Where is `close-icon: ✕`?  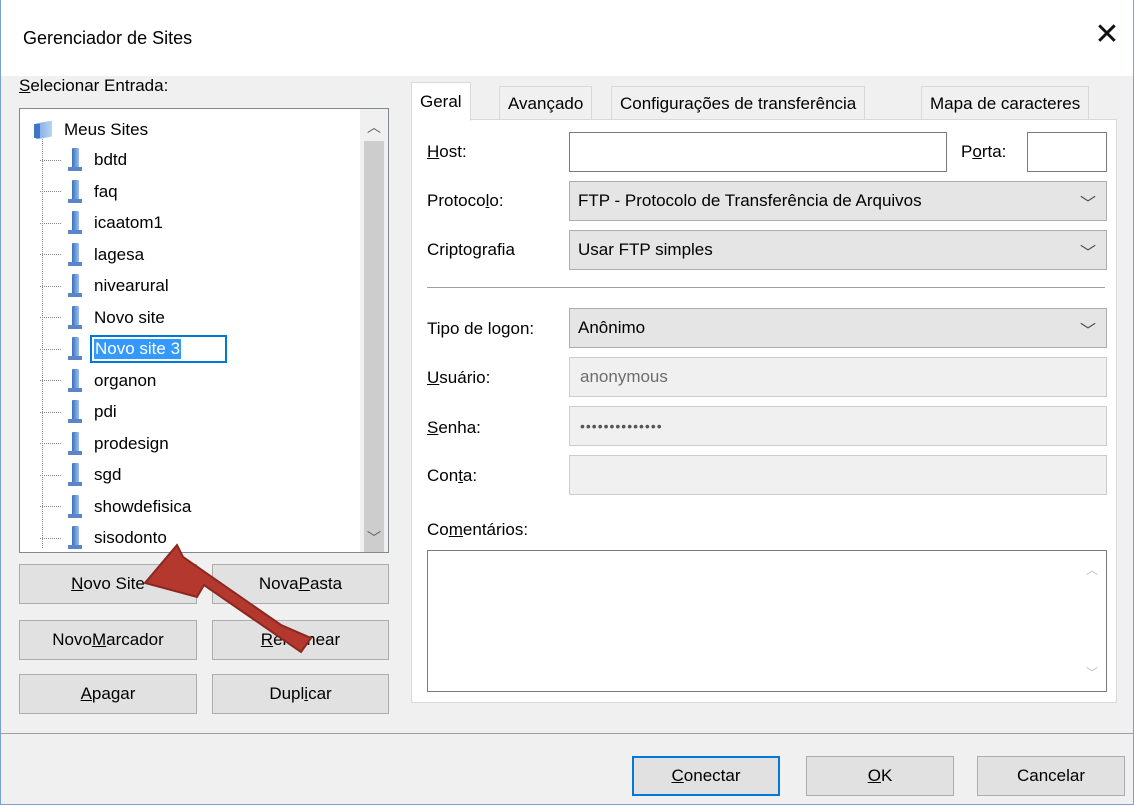 close-icon: ✕ is located at coordinates (1107, 34).